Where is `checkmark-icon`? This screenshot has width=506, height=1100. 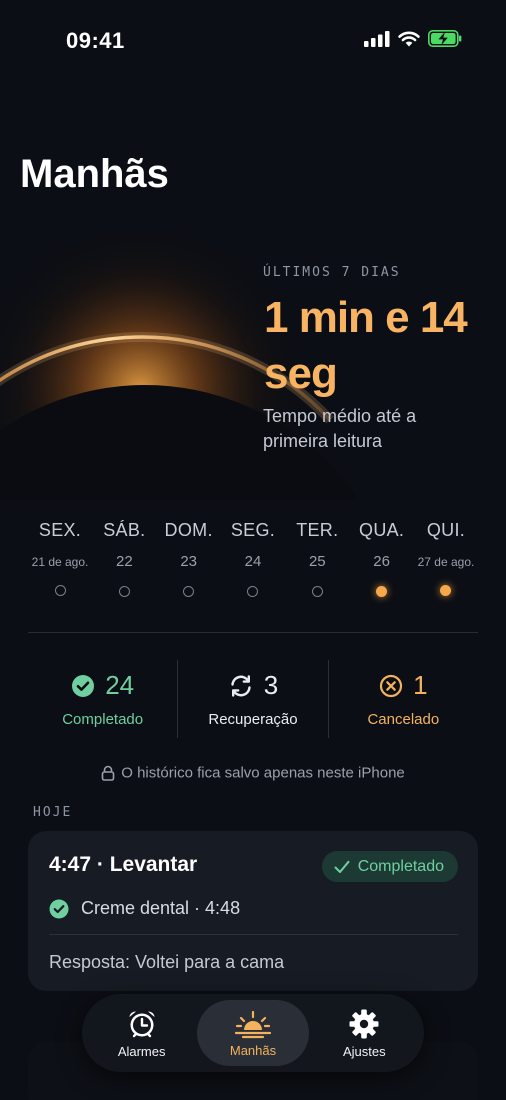
checkmark-icon is located at coordinates (342, 866).